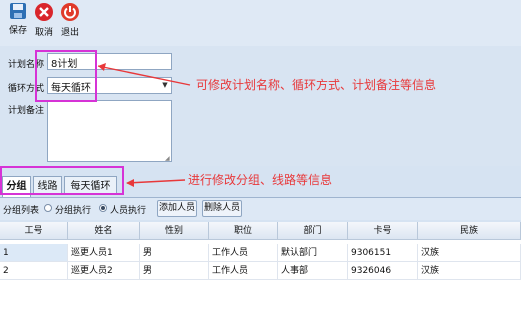 The image size is (521, 336). I want to click on arrow-line-bottom, so click(156, 181).